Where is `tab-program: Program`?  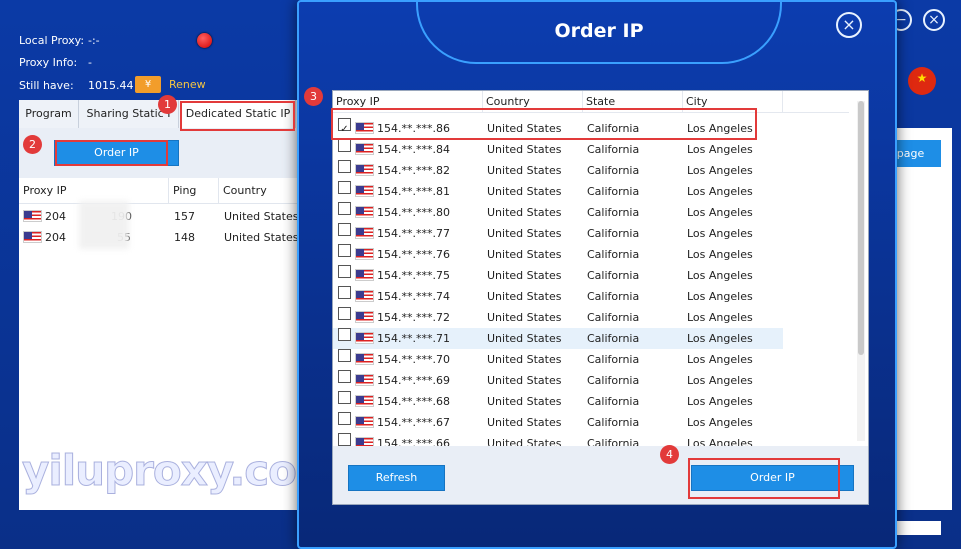
tab-program: Program is located at coordinates (49, 114).